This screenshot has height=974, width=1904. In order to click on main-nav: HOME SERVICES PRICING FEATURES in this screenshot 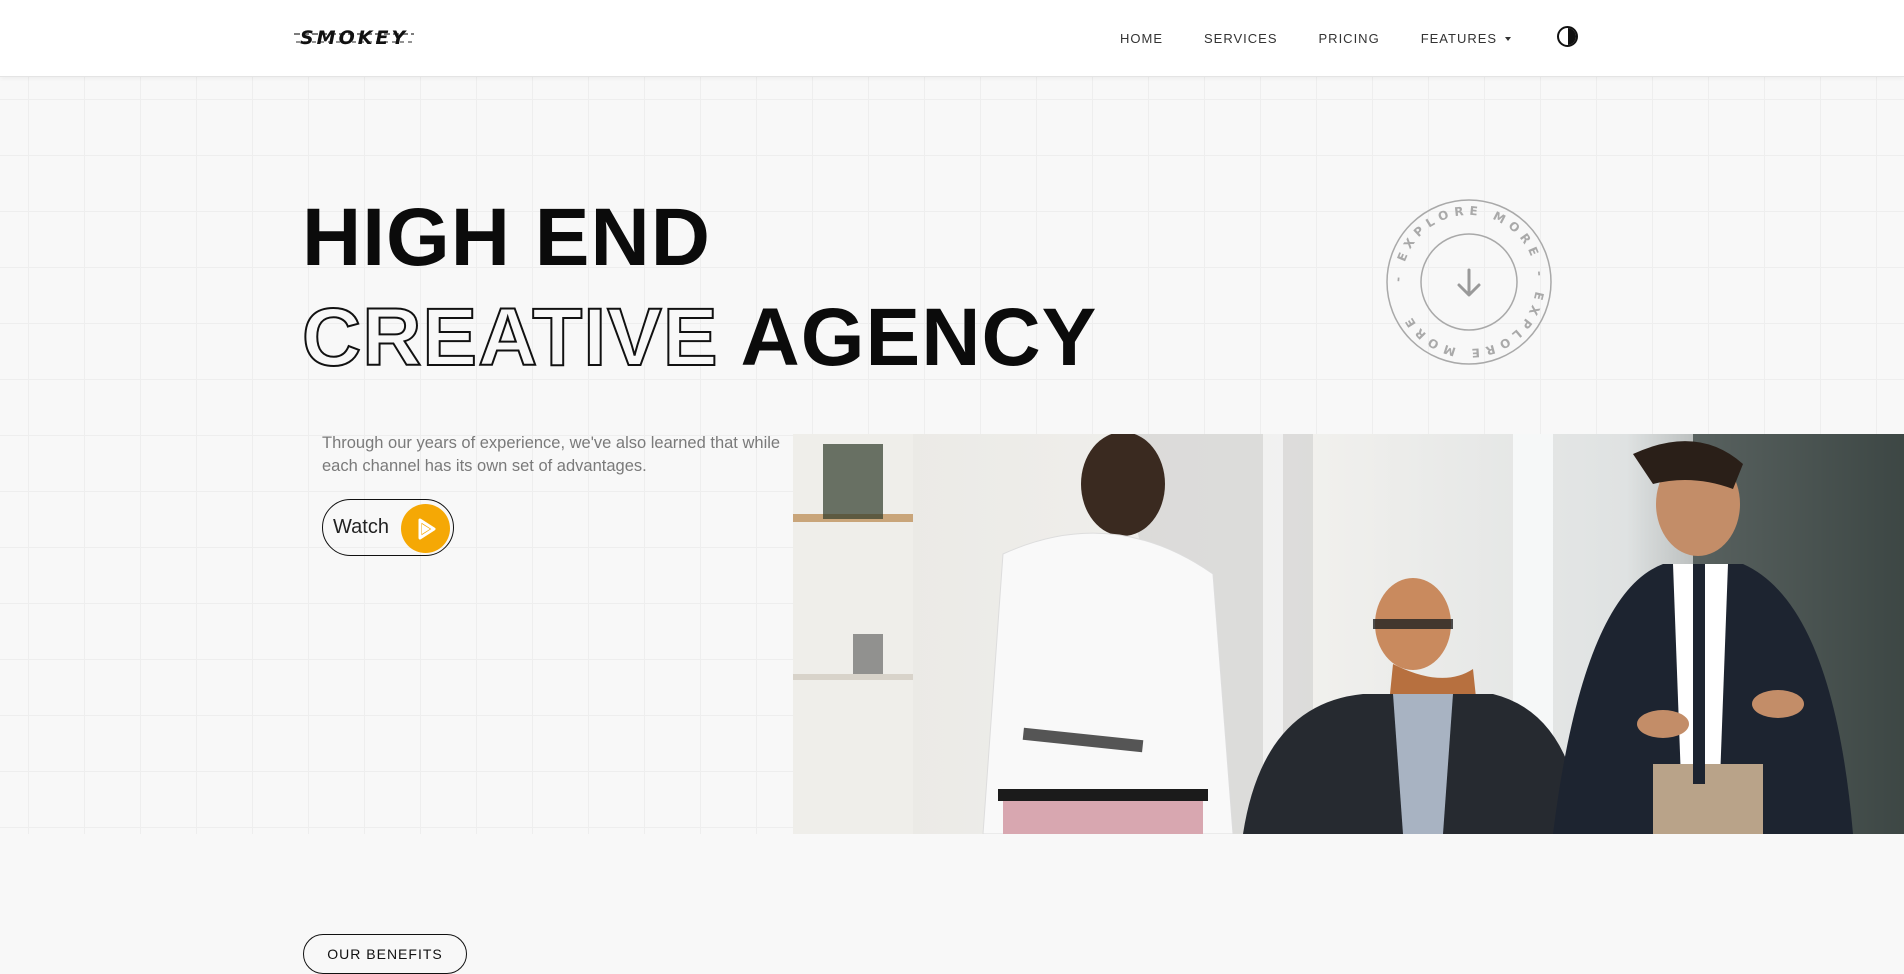, I will do `click(1336, 38)`.